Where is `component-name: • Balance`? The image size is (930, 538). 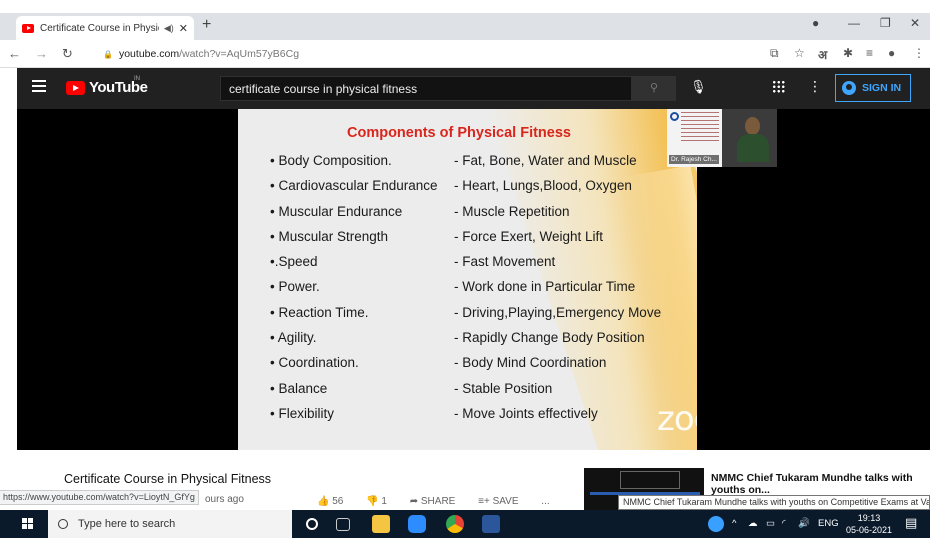
component-name: • Balance is located at coordinates (299, 388).